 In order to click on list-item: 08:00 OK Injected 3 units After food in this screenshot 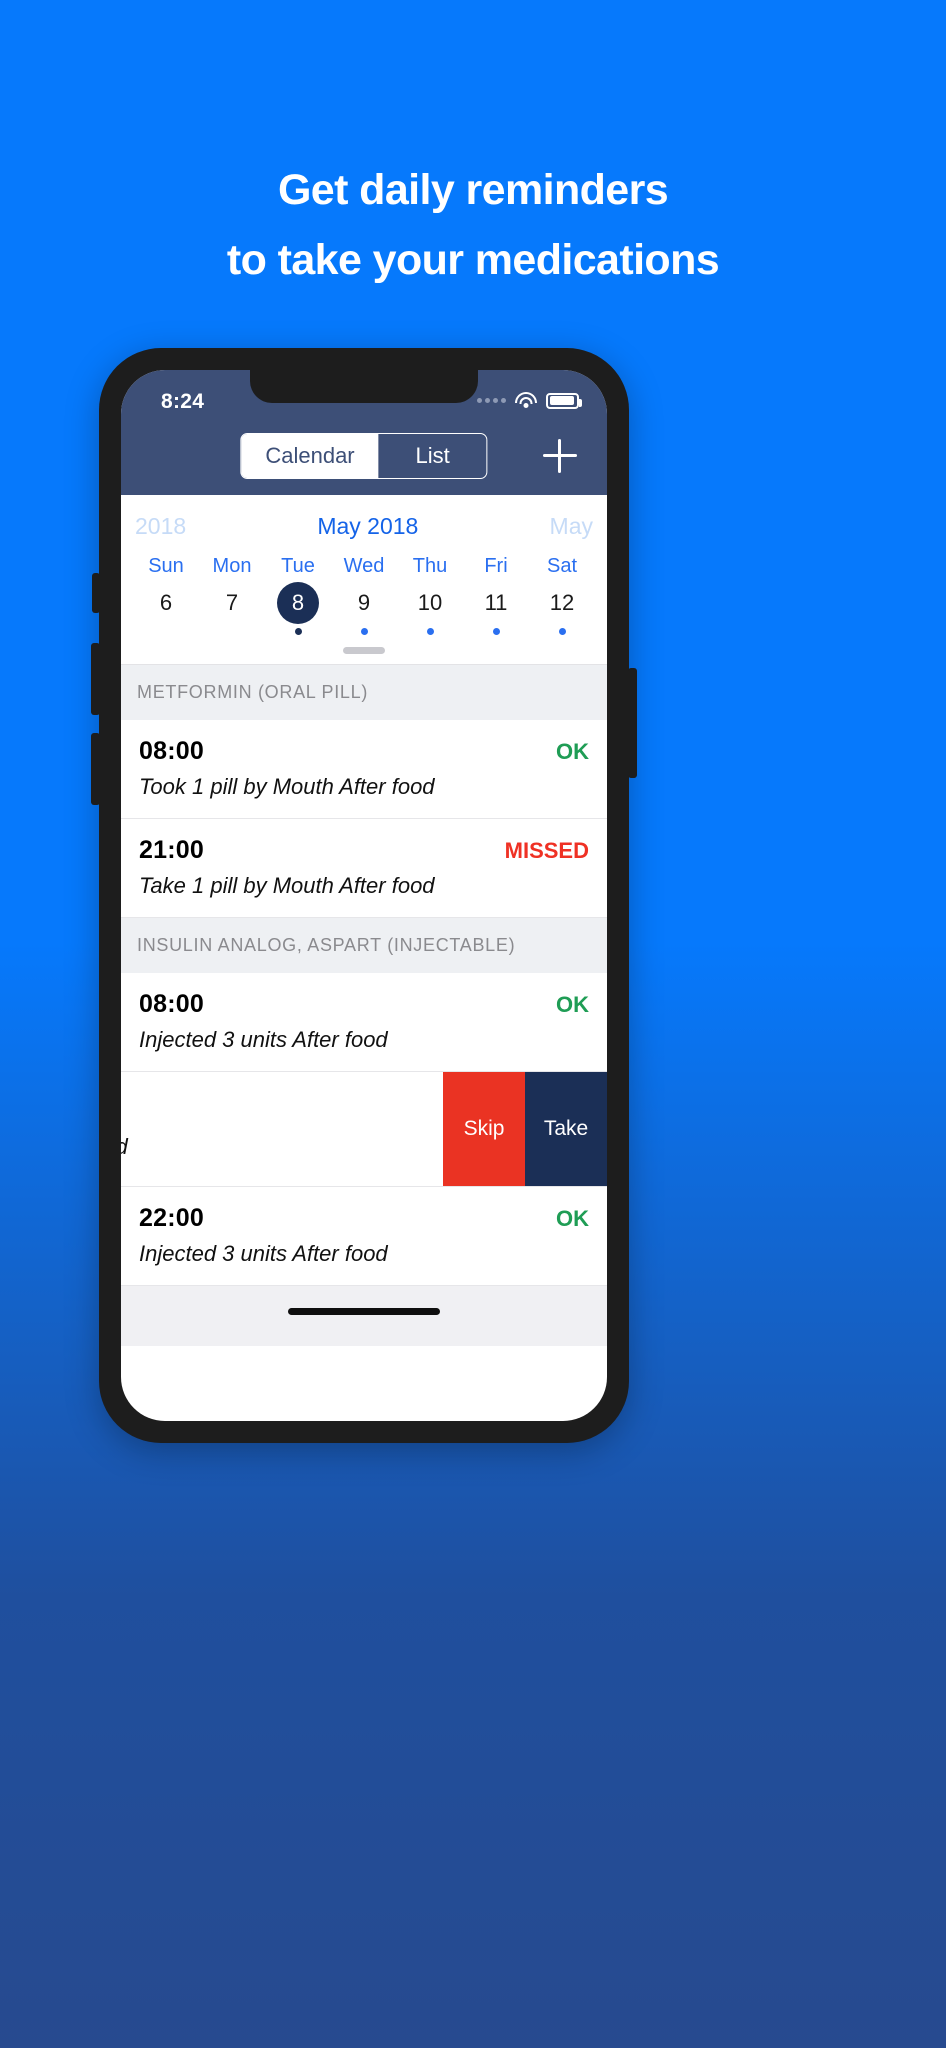, I will do `click(364, 1022)`.